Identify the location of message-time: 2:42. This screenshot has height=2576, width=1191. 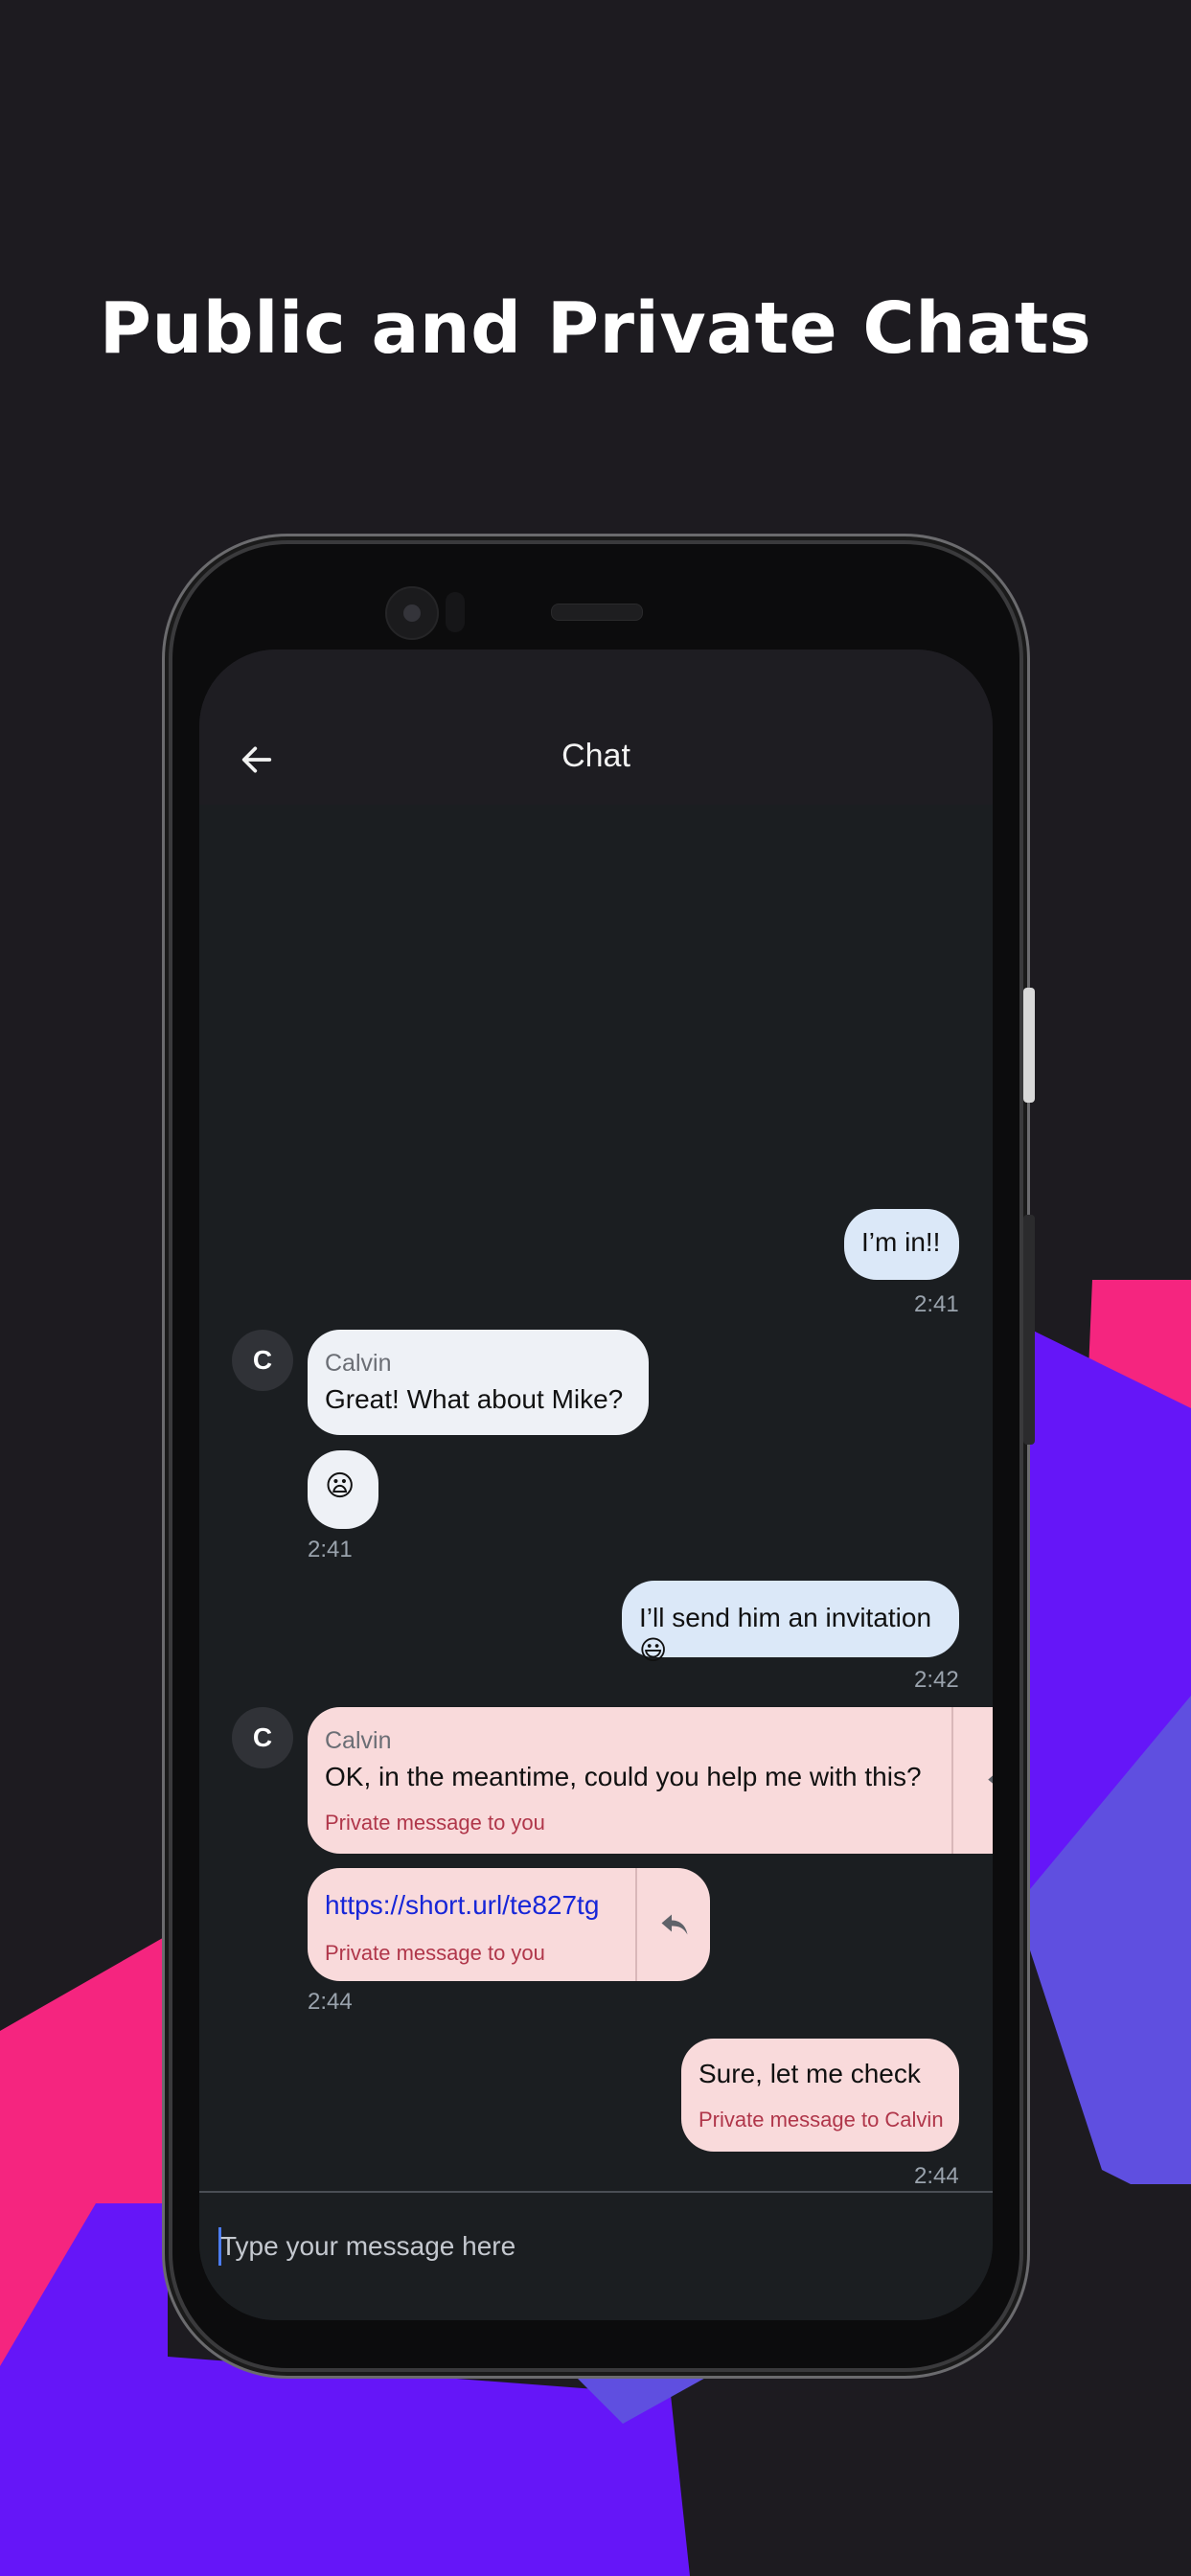
(936, 1680).